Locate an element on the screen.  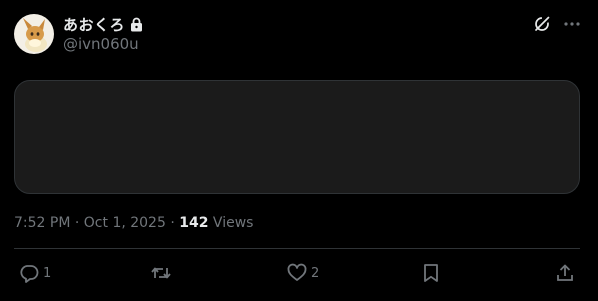
tweet-date: Oct 1, 2025 is located at coordinates (125, 223).